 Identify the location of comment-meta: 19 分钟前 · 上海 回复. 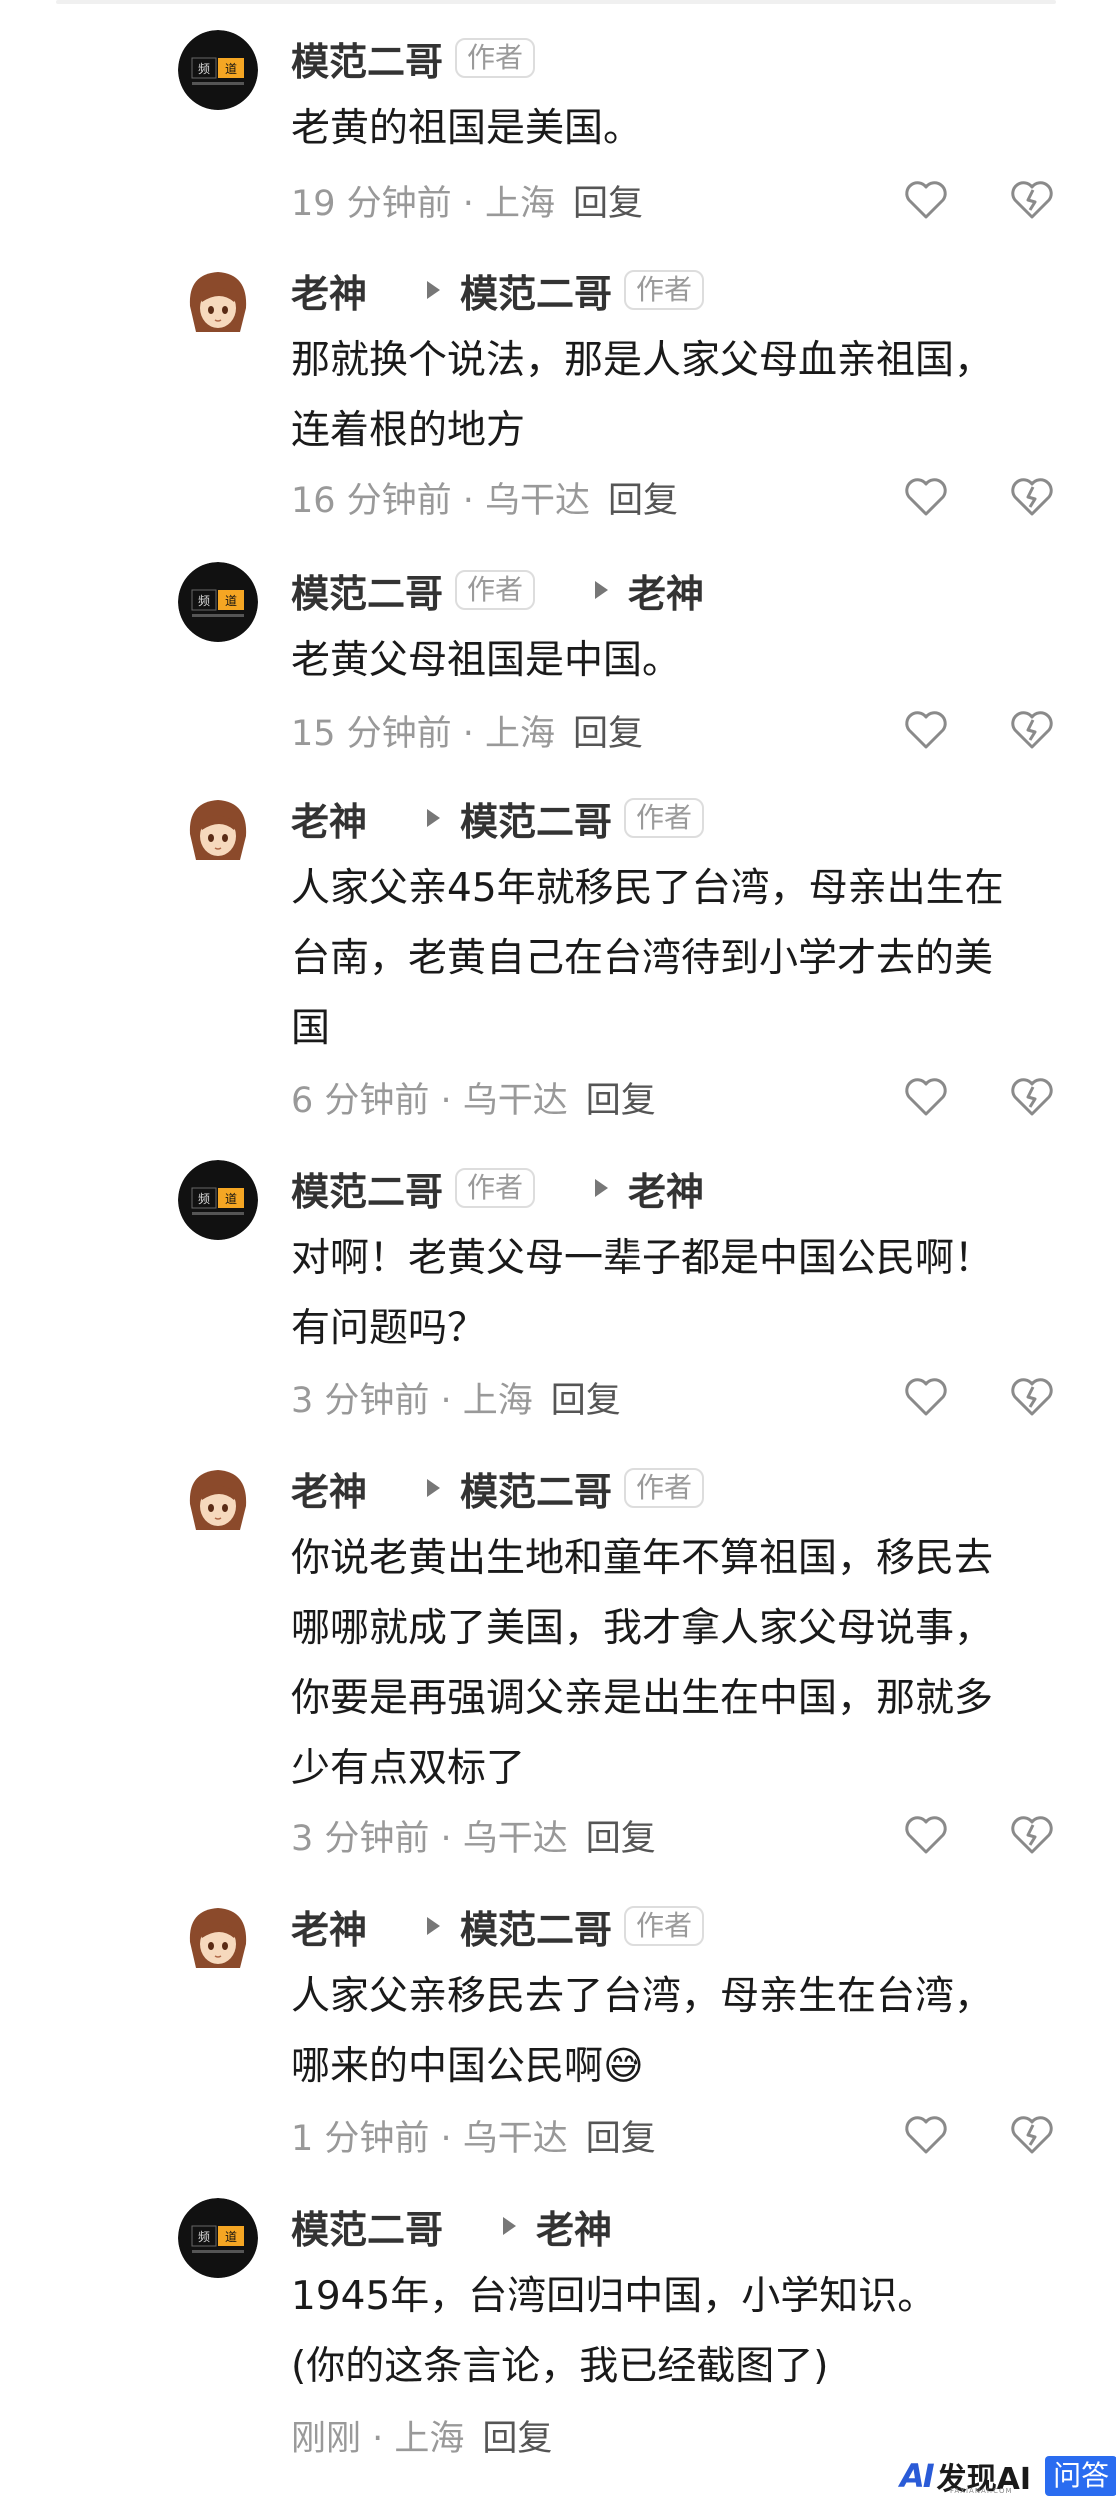
(467, 200).